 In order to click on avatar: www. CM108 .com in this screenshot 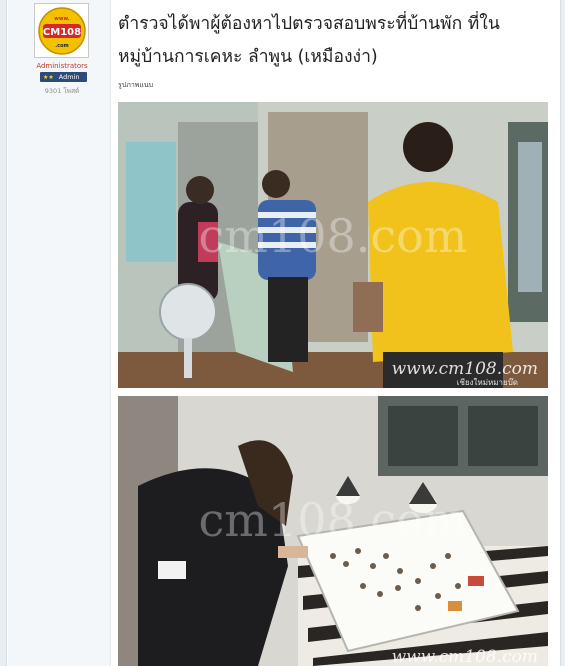, I will do `click(61, 30)`.